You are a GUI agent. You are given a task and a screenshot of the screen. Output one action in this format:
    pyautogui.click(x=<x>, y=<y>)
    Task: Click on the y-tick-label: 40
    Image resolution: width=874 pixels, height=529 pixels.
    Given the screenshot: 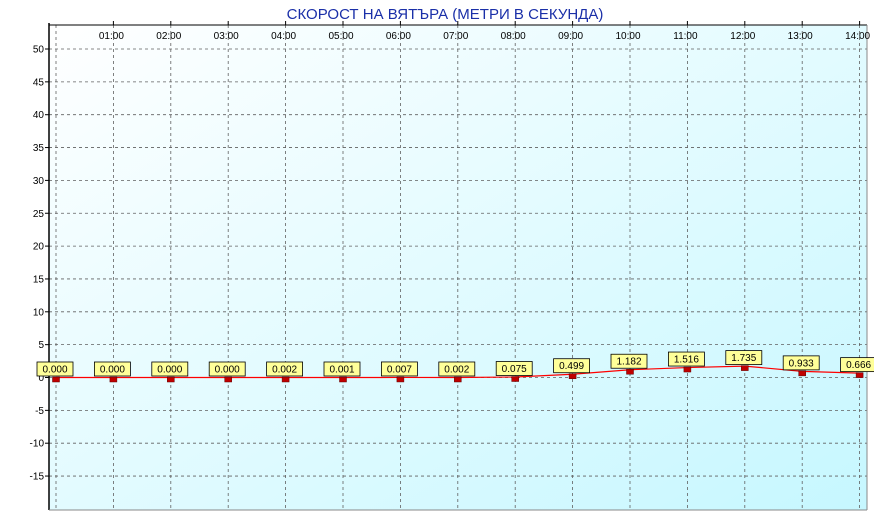 What is the action you would take?
    pyautogui.click(x=39, y=115)
    